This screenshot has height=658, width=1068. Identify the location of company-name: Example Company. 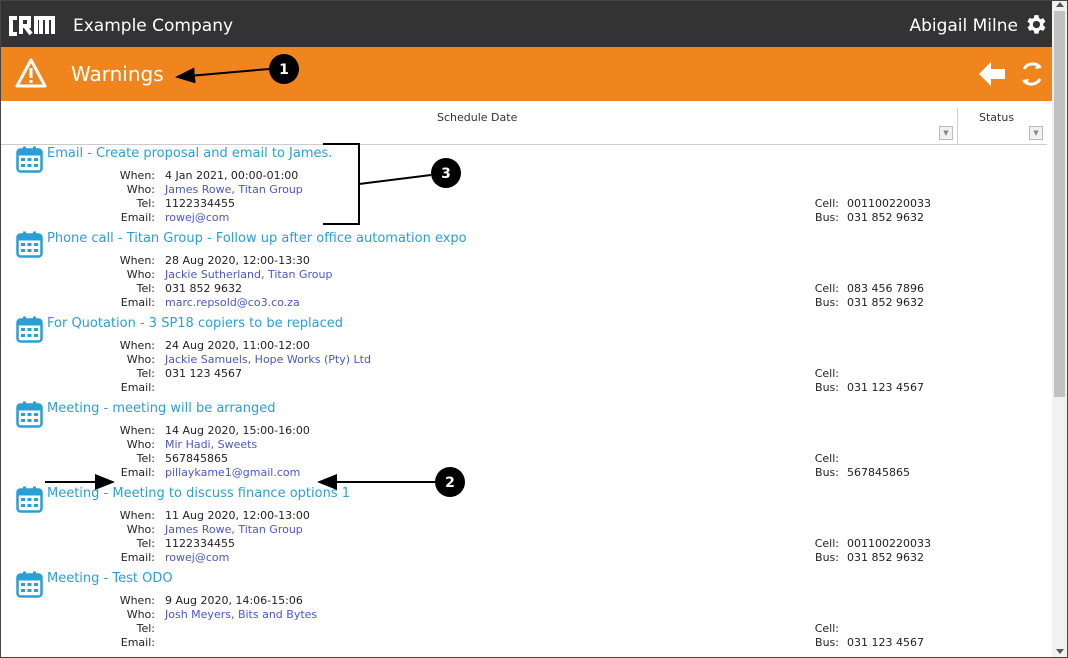
(153, 26).